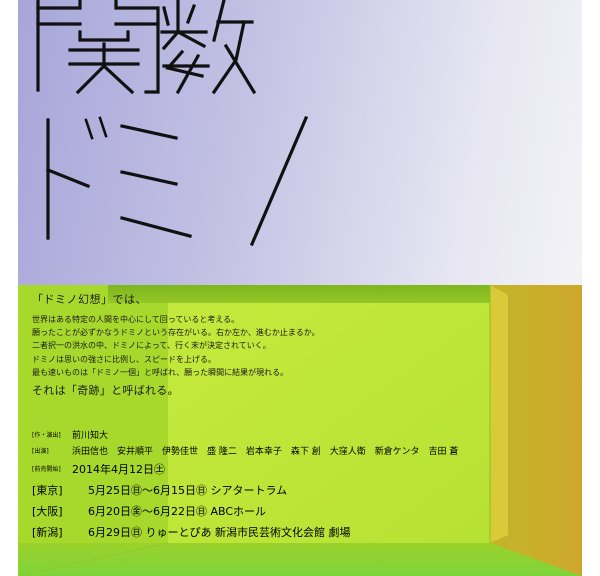  I want to click on director-name: 前川知大, so click(90, 435).